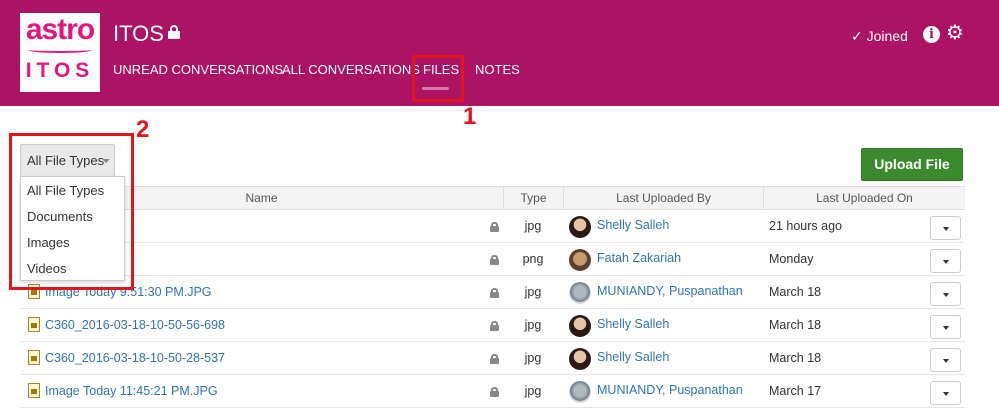 The width and height of the screenshot is (999, 409). Describe the element at coordinates (639, 258) in the screenshot. I see `uploader-link: Fatah Zakariah` at that location.